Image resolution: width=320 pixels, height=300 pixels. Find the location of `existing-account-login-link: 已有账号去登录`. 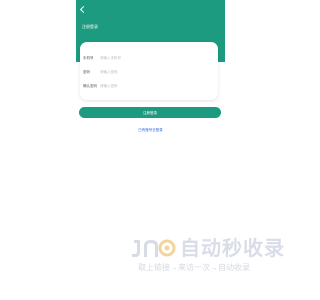

existing-account-login-link: 已有账号去登录 is located at coordinates (150, 130).